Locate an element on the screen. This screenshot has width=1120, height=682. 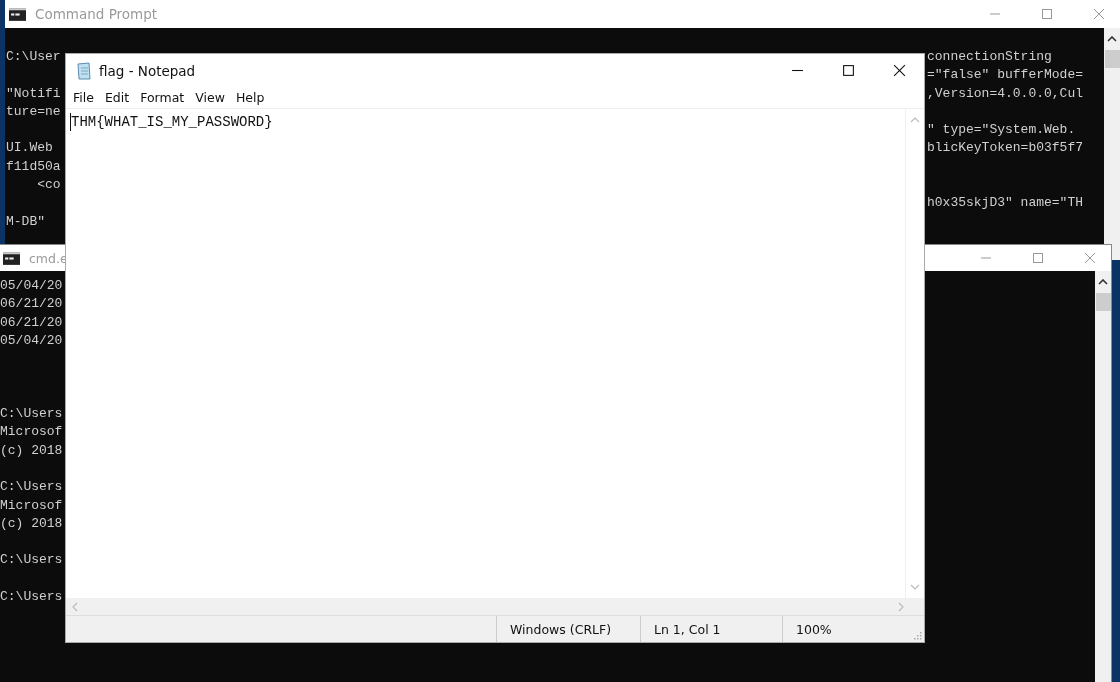
window-title: Command Prompt is located at coordinates (96, 14).